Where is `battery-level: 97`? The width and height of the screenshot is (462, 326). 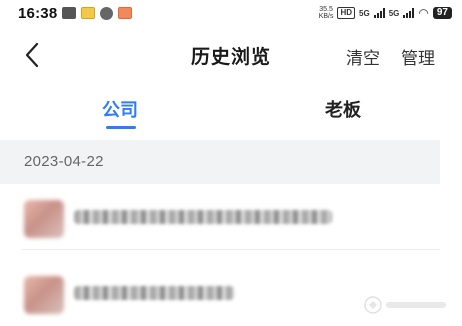 battery-level: 97 is located at coordinates (442, 13).